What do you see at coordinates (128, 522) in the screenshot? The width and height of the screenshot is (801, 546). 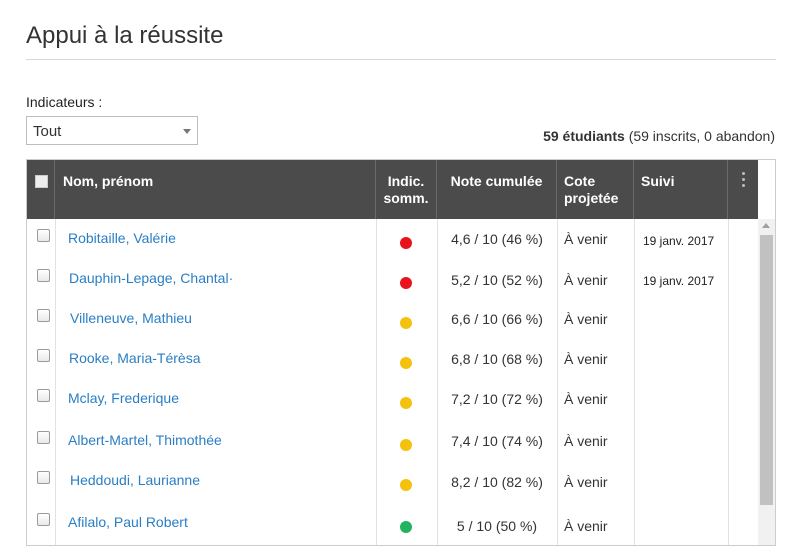 I see `student-name-link: Afilalo, Paul Robert` at bounding box center [128, 522].